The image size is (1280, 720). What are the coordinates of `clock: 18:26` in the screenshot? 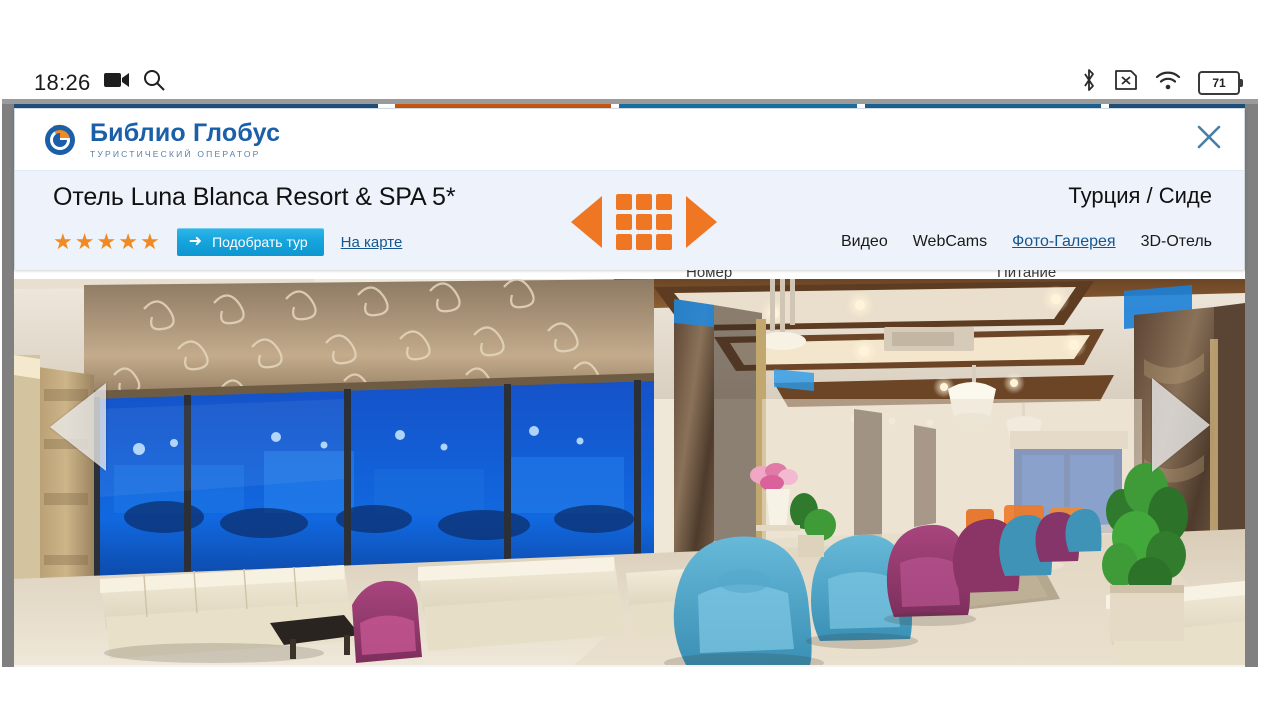 It's located at (62, 82).